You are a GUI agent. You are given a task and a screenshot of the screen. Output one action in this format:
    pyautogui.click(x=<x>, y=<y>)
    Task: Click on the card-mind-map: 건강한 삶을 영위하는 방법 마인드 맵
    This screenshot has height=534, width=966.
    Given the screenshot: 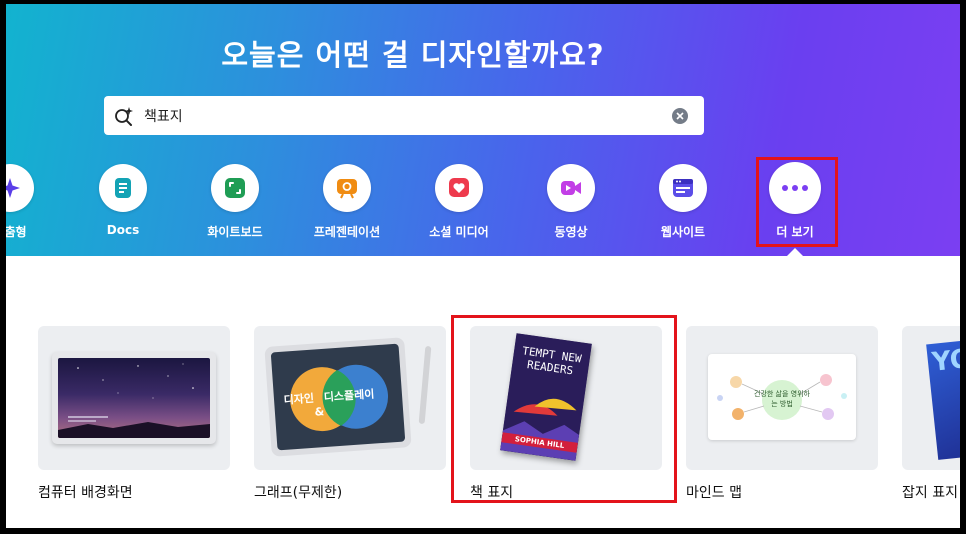 What is the action you would take?
    pyautogui.click(x=782, y=414)
    